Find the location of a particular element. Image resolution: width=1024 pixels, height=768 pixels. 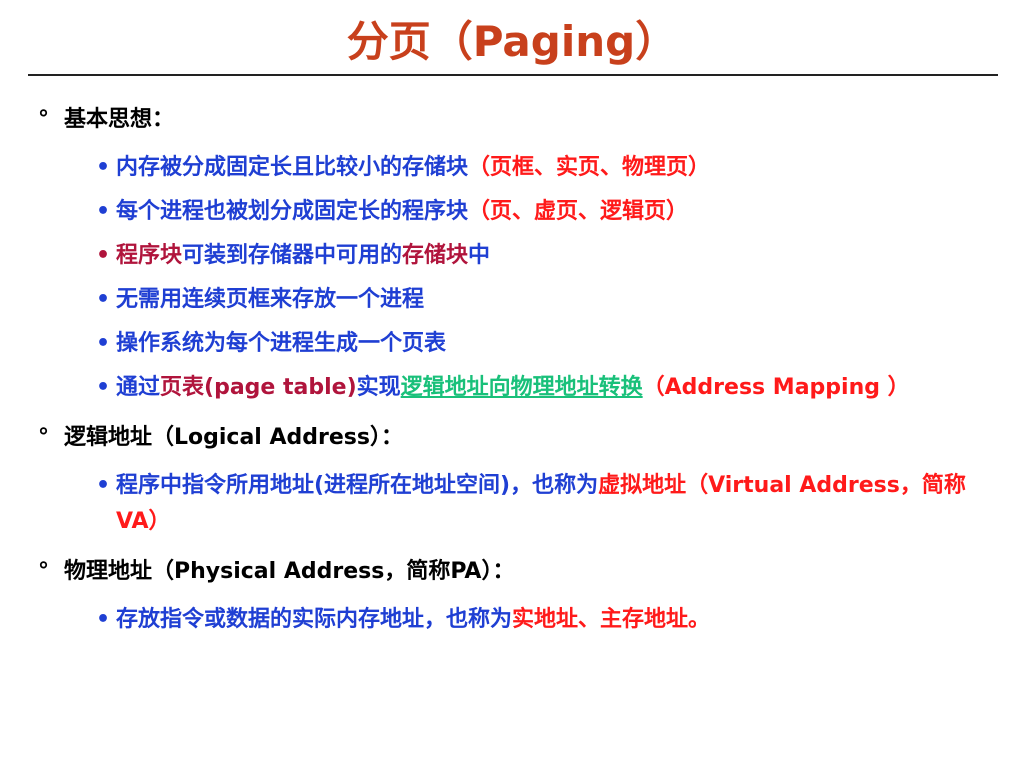

bullet-text: 通过 is located at coordinates (138, 387).